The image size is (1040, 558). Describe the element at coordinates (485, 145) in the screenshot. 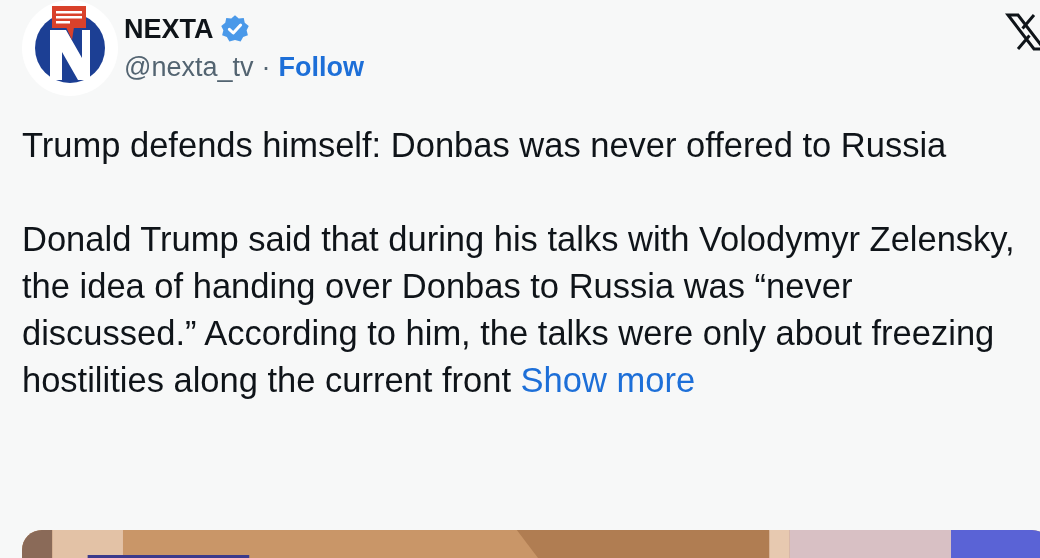

I see `post-text: Trump defends himself: Donbas was never offered to Russia` at that location.